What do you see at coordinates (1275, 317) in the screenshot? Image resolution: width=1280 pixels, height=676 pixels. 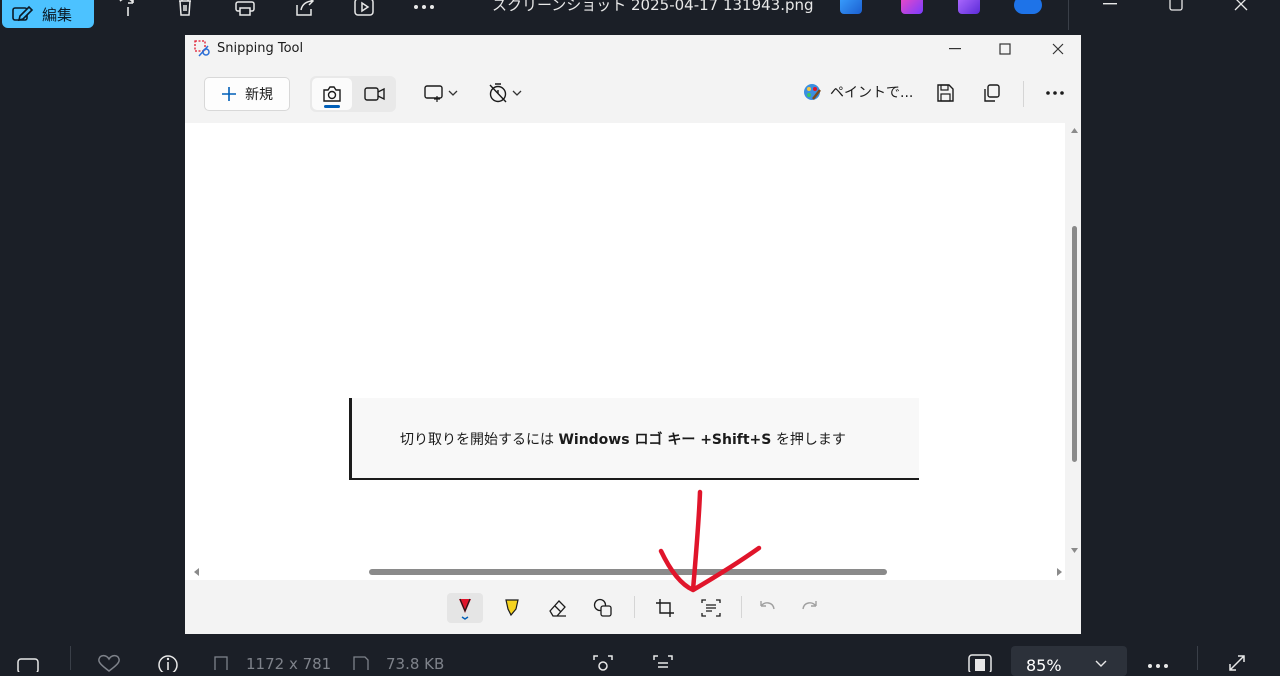 I see `right-edge-strip` at bounding box center [1275, 317].